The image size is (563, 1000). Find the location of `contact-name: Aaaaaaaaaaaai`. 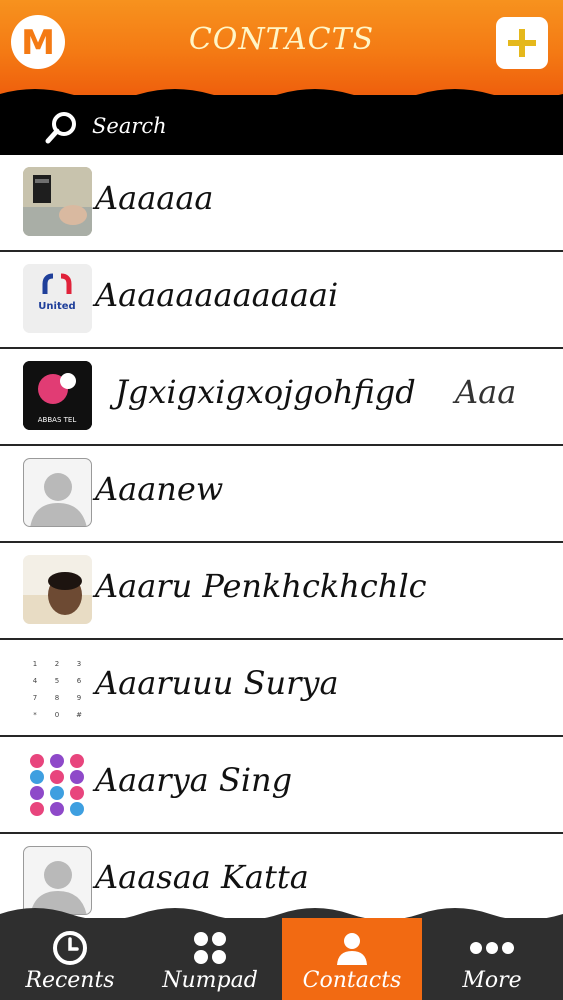

contact-name: Aaaaaaaaaaaai is located at coordinates (217, 295).